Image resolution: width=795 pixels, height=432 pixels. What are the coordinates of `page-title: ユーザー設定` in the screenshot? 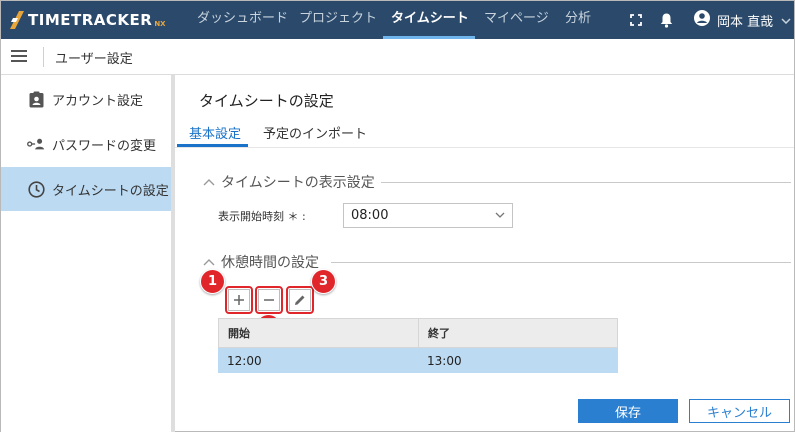 It's located at (94, 59).